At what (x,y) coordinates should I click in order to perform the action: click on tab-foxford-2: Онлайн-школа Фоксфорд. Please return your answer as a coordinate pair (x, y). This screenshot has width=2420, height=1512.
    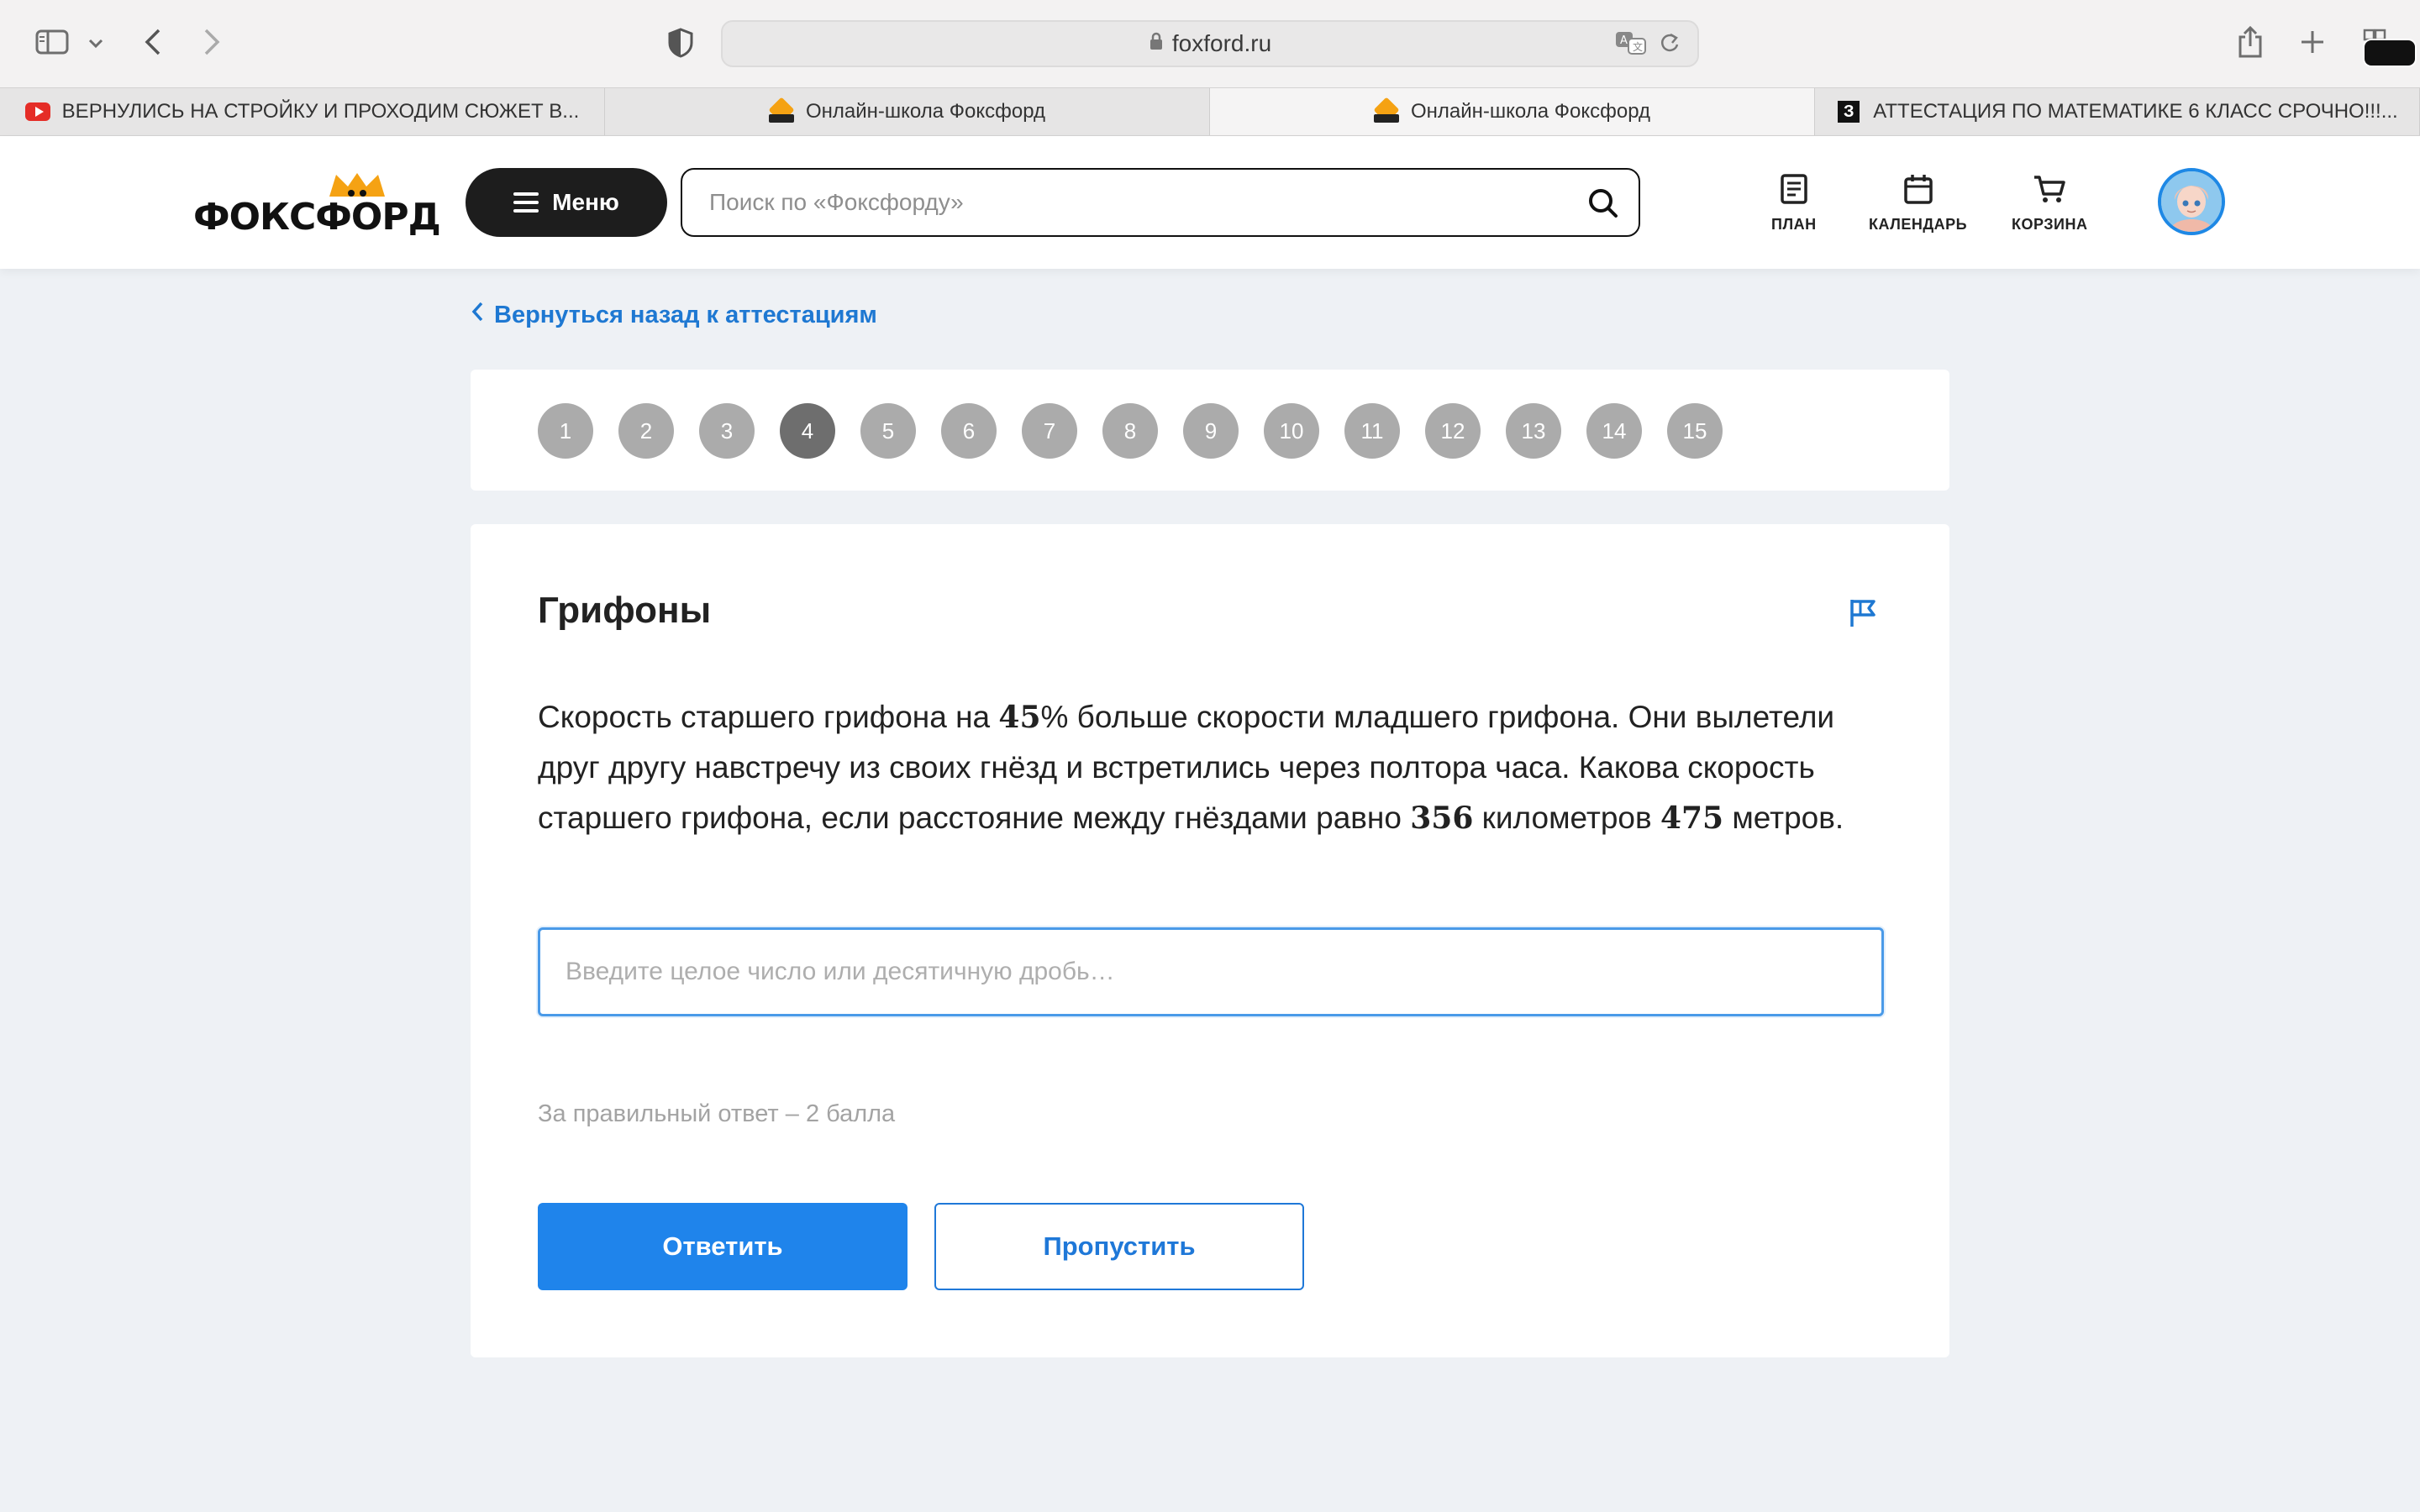
    Looking at the image, I should click on (1512, 111).